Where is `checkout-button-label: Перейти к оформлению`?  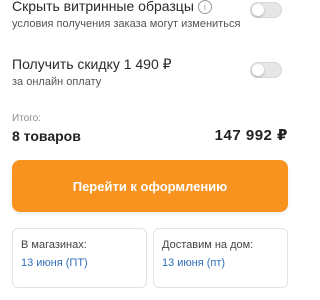 checkout-button-label: Перейти к оформлению is located at coordinates (150, 186).